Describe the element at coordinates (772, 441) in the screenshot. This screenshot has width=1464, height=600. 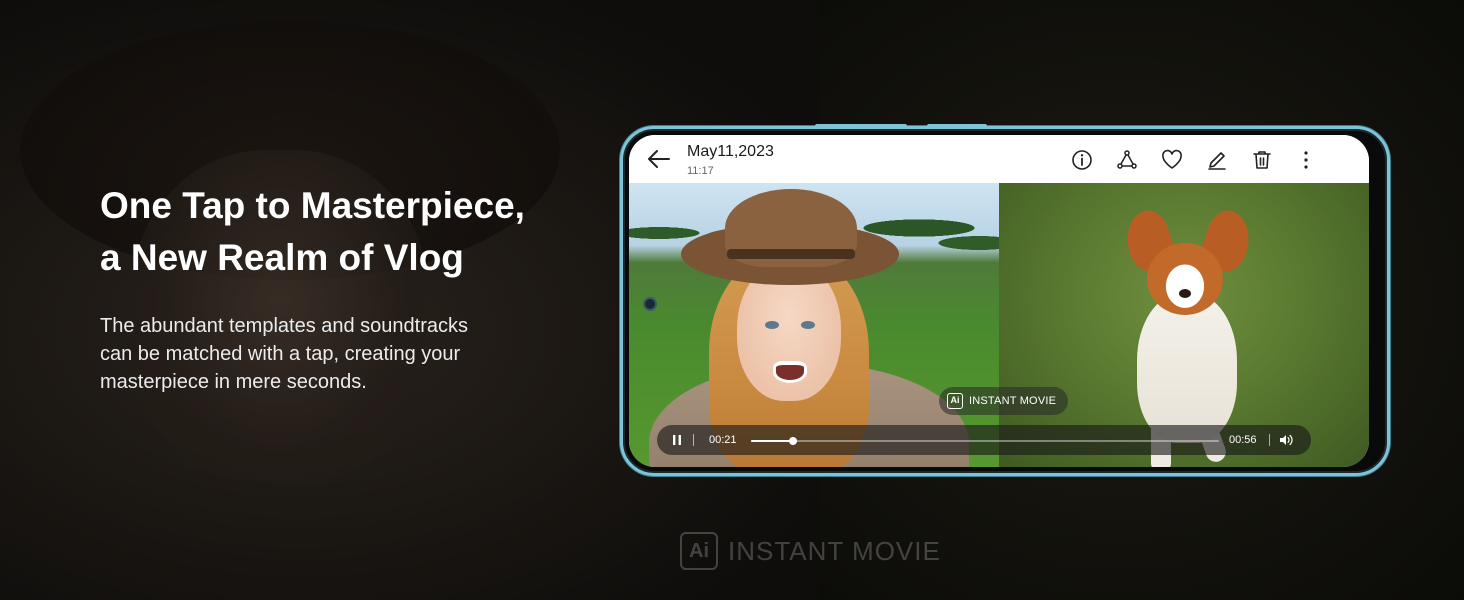
I see `progress-fill` at that location.